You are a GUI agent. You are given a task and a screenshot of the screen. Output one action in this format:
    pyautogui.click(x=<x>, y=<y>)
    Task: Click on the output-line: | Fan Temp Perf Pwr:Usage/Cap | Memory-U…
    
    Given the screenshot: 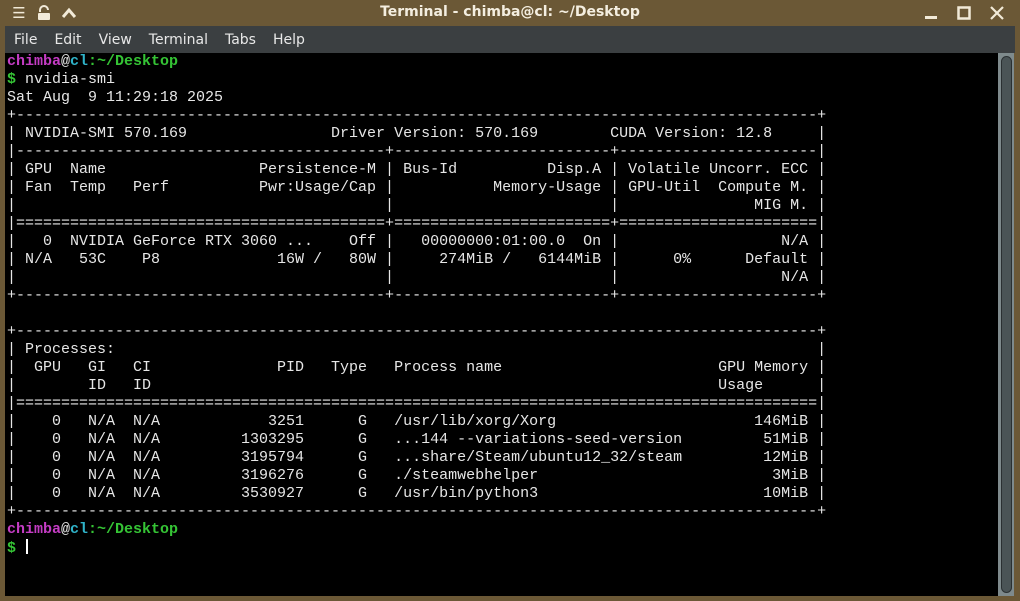 What is the action you would take?
    pyautogui.click(x=417, y=187)
    